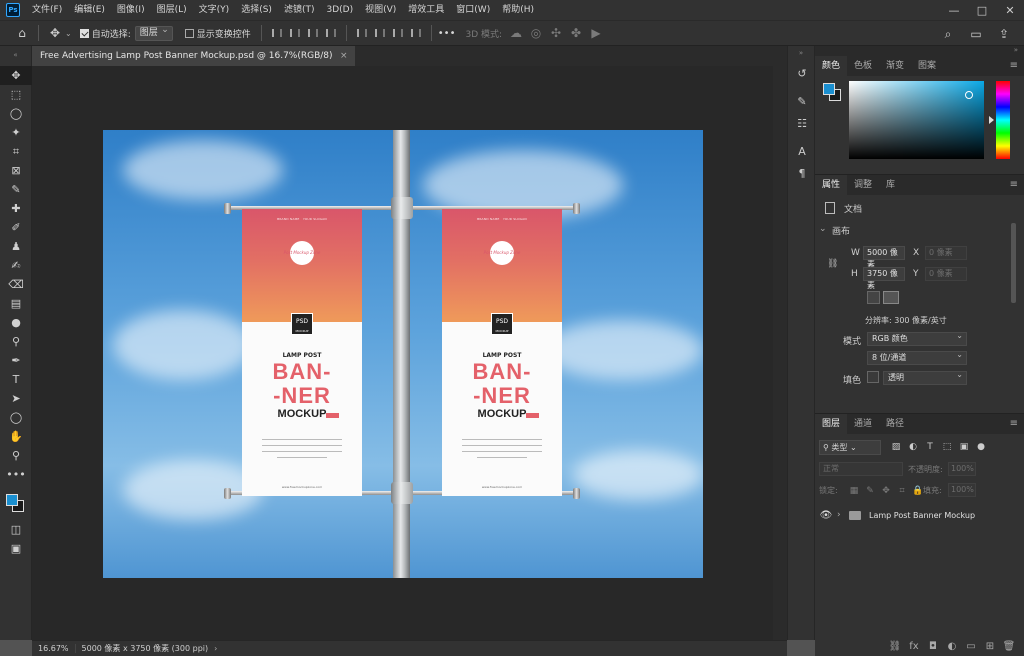 Image resolution: width=1024 pixels, height=656 pixels. I want to click on visibility-eye-icon: 👁, so click(826, 515).